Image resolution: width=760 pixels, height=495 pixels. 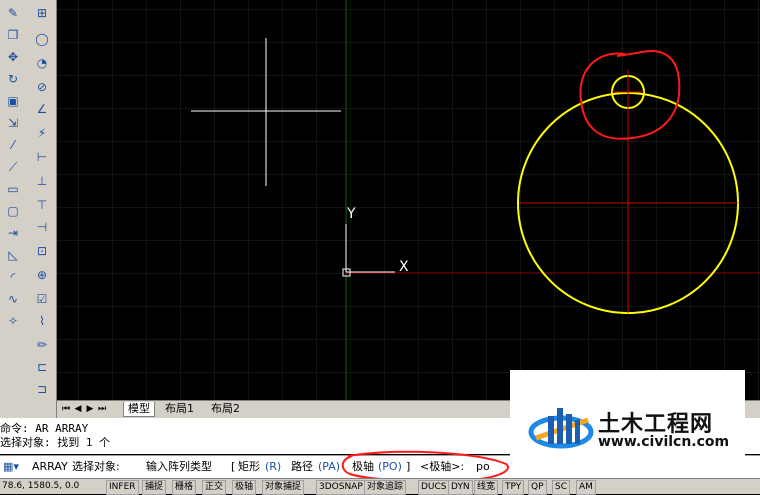 What do you see at coordinates (13, 145) in the screenshot?
I see `trim-icon: ⁄` at bounding box center [13, 145].